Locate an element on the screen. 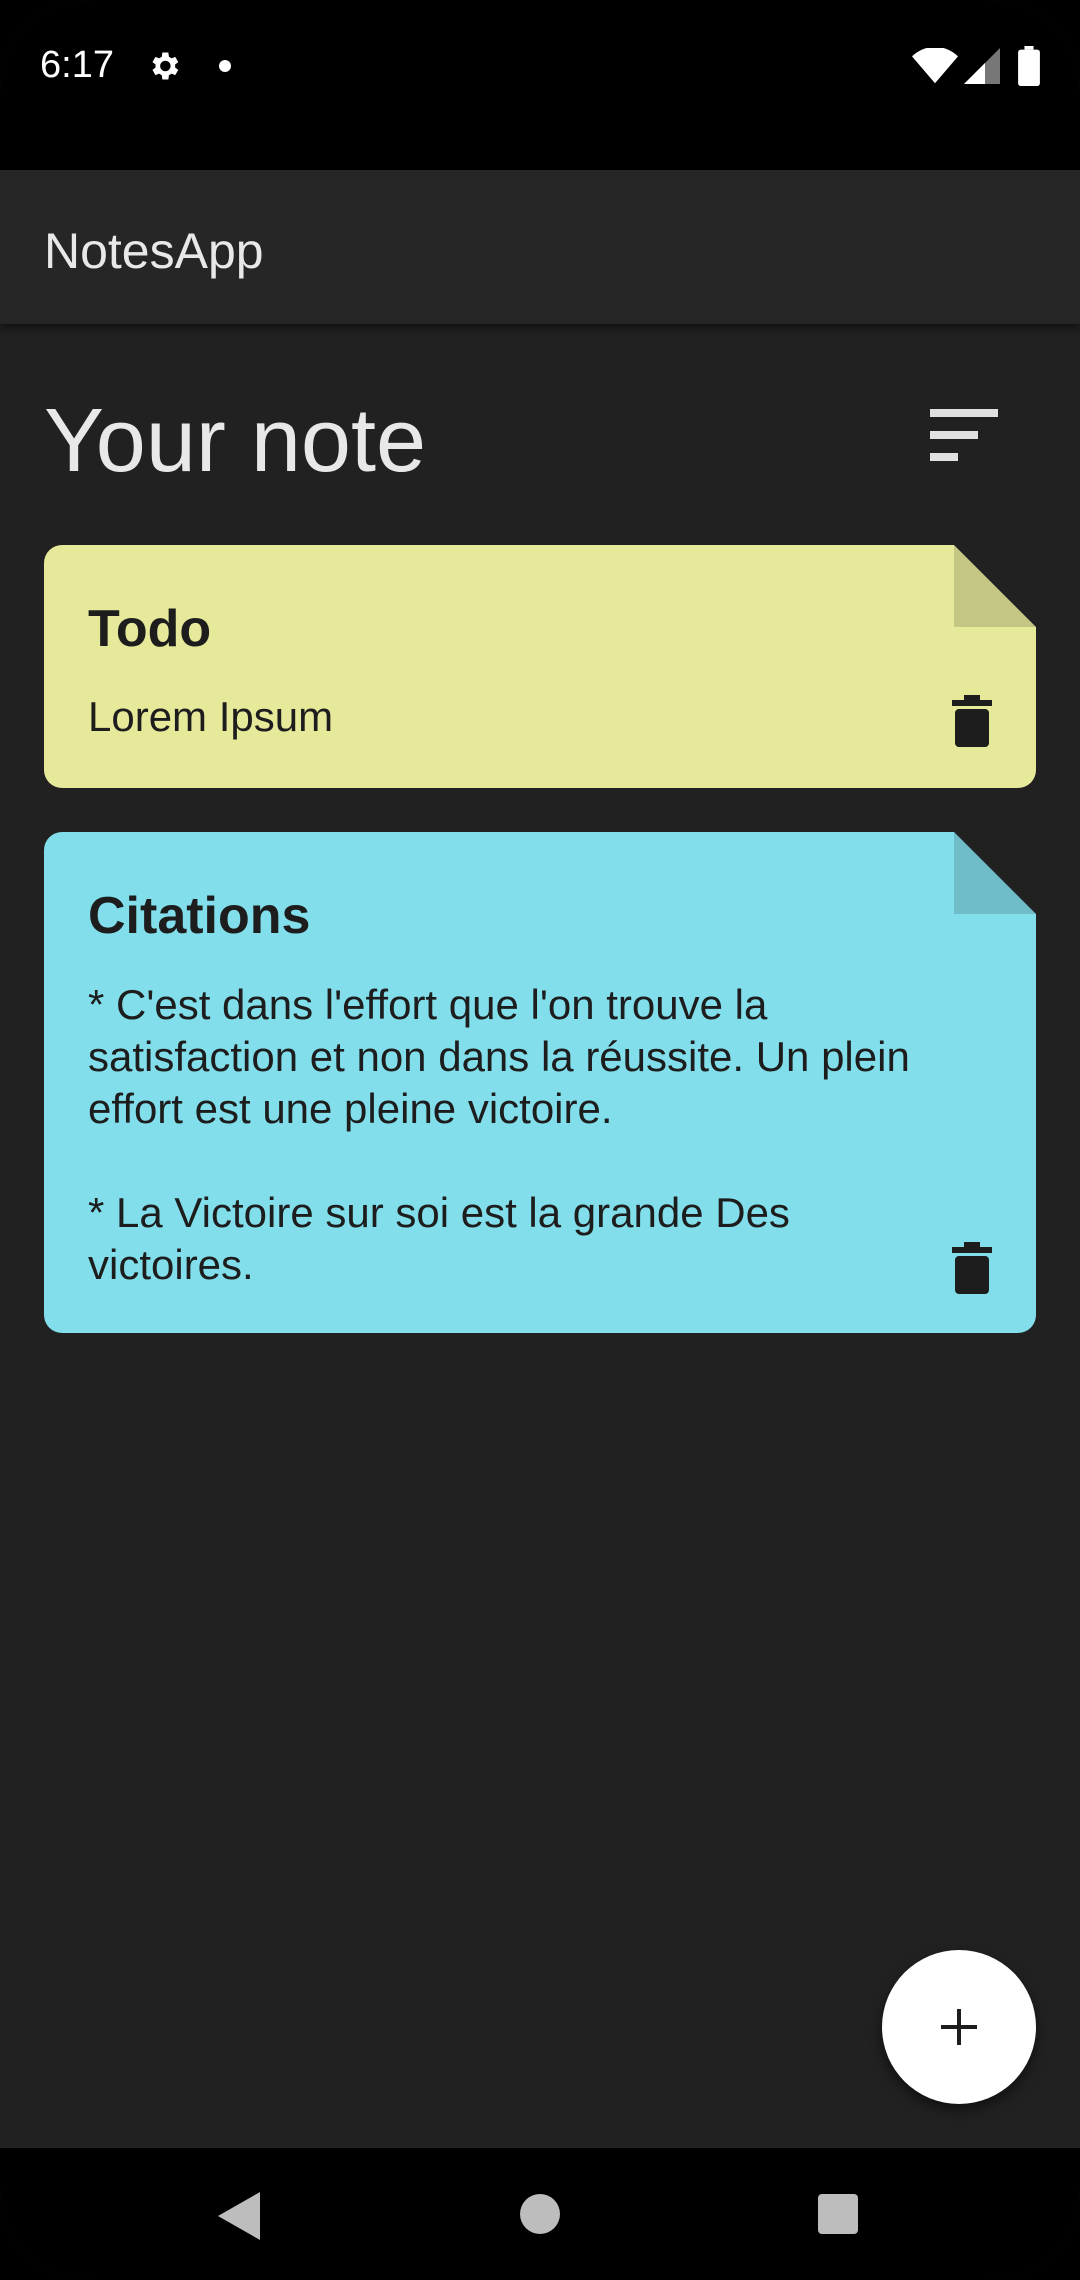 This screenshot has height=2280, width=1080. gear-icon is located at coordinates (165, 66).